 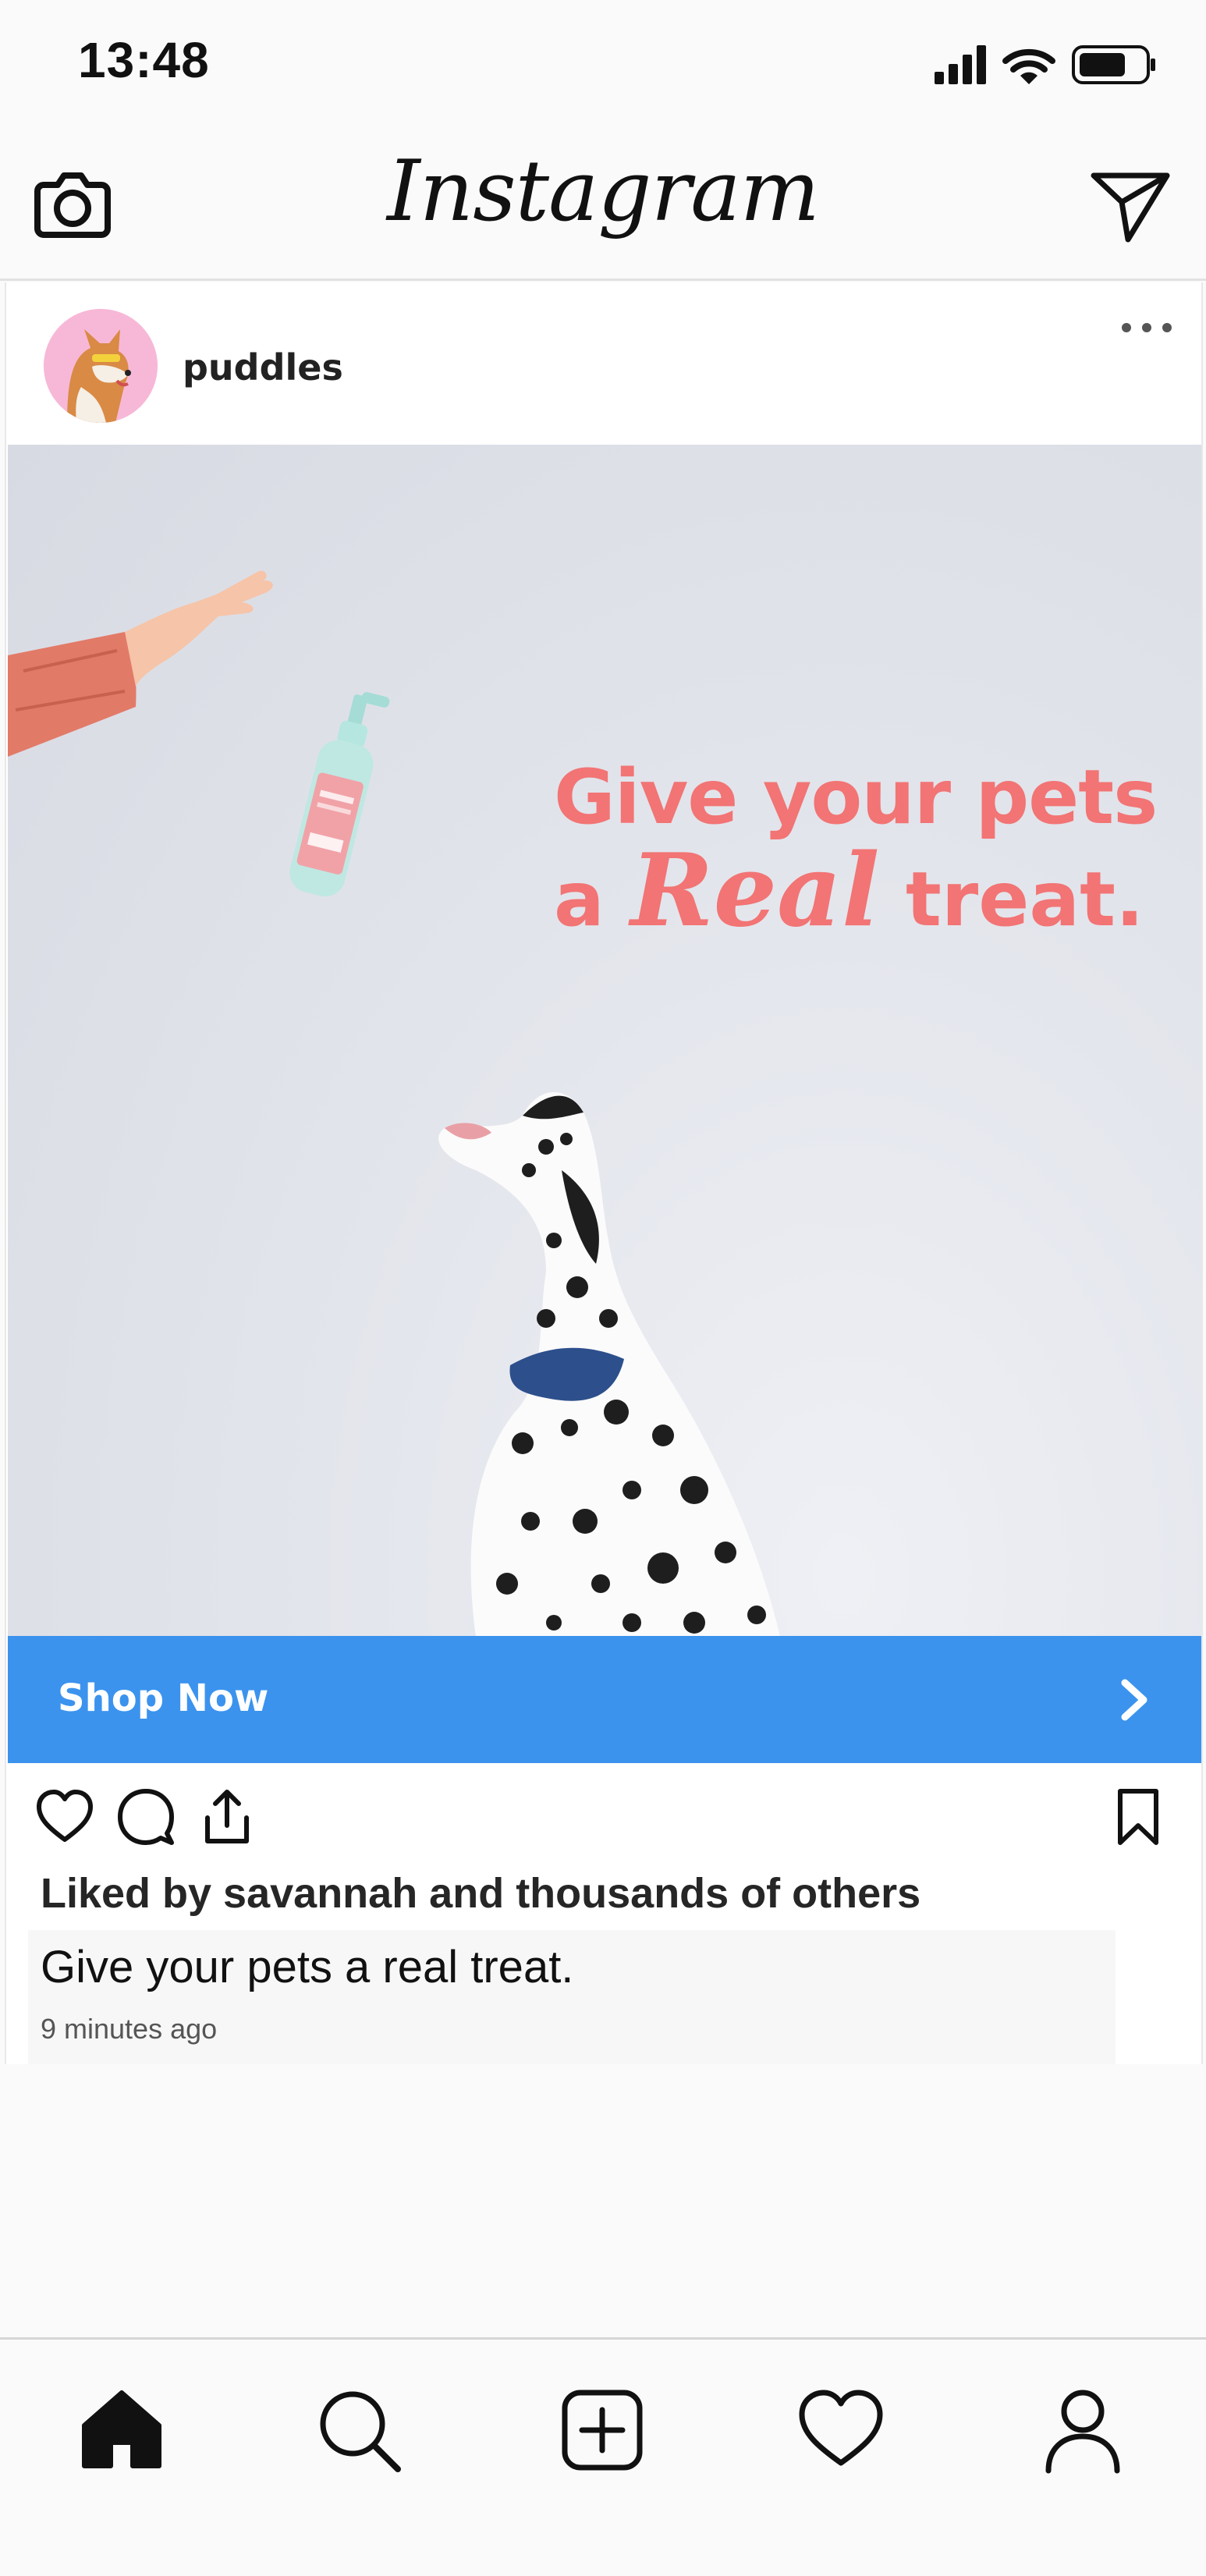 What do you see at coordinates (1025, 899) in the screenshot?
I see `headline-suffix: treat.` at bounding box center [1025, 899].